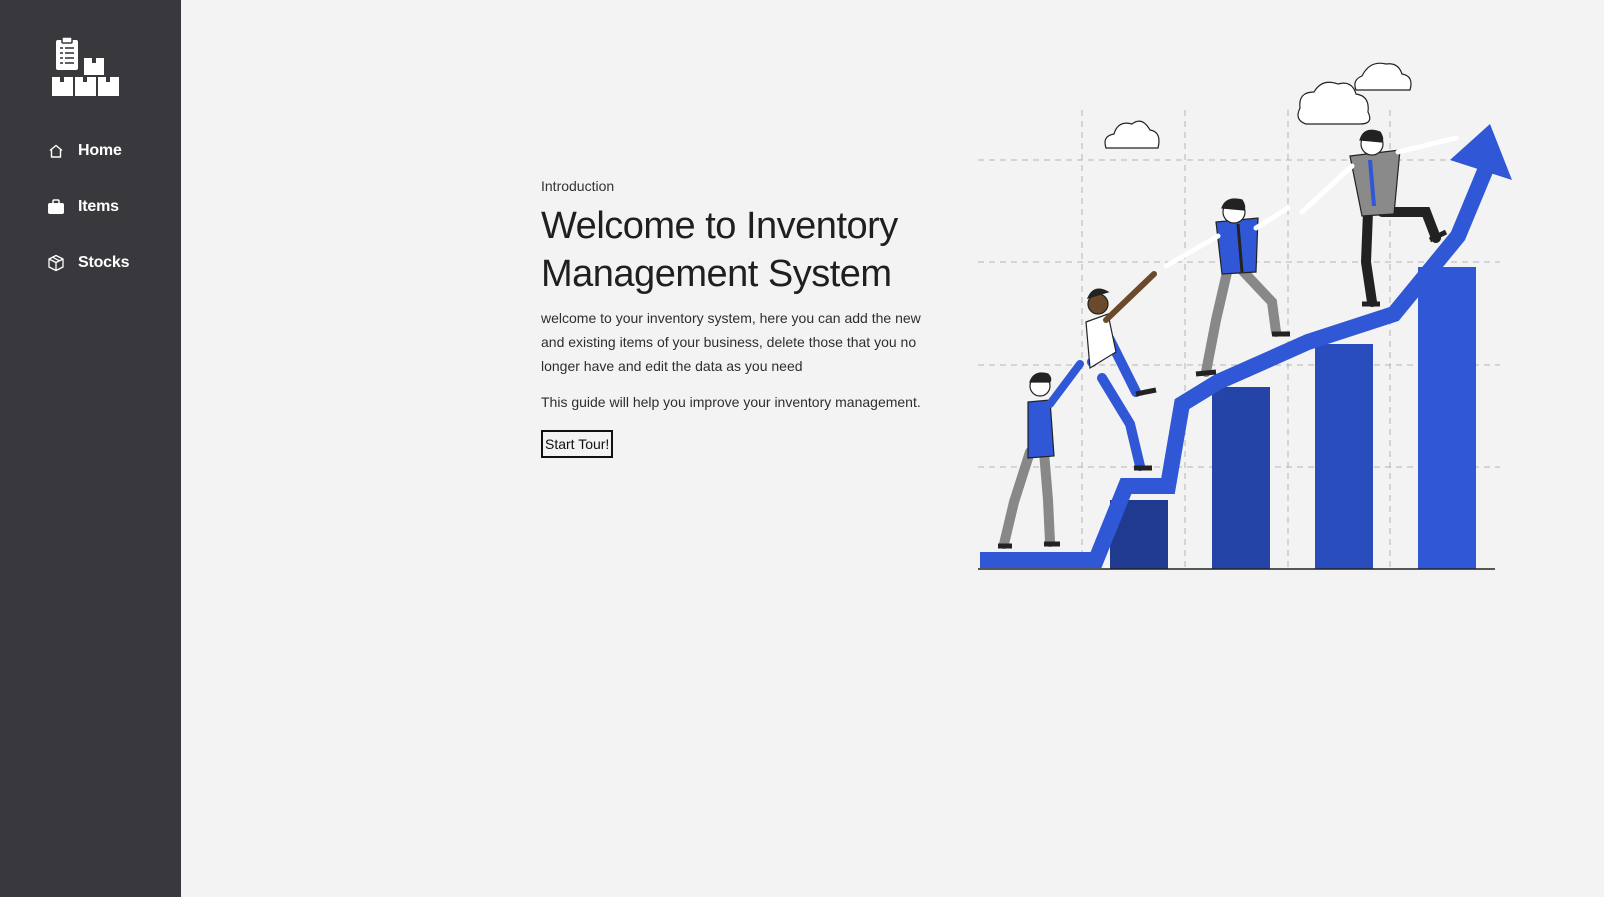 The image size is (1604, 897). What do you see at coordinates (578, 186) in the screenshot?
I see `intro-eyebrow: Introduction` at bounding box center [578, 186].